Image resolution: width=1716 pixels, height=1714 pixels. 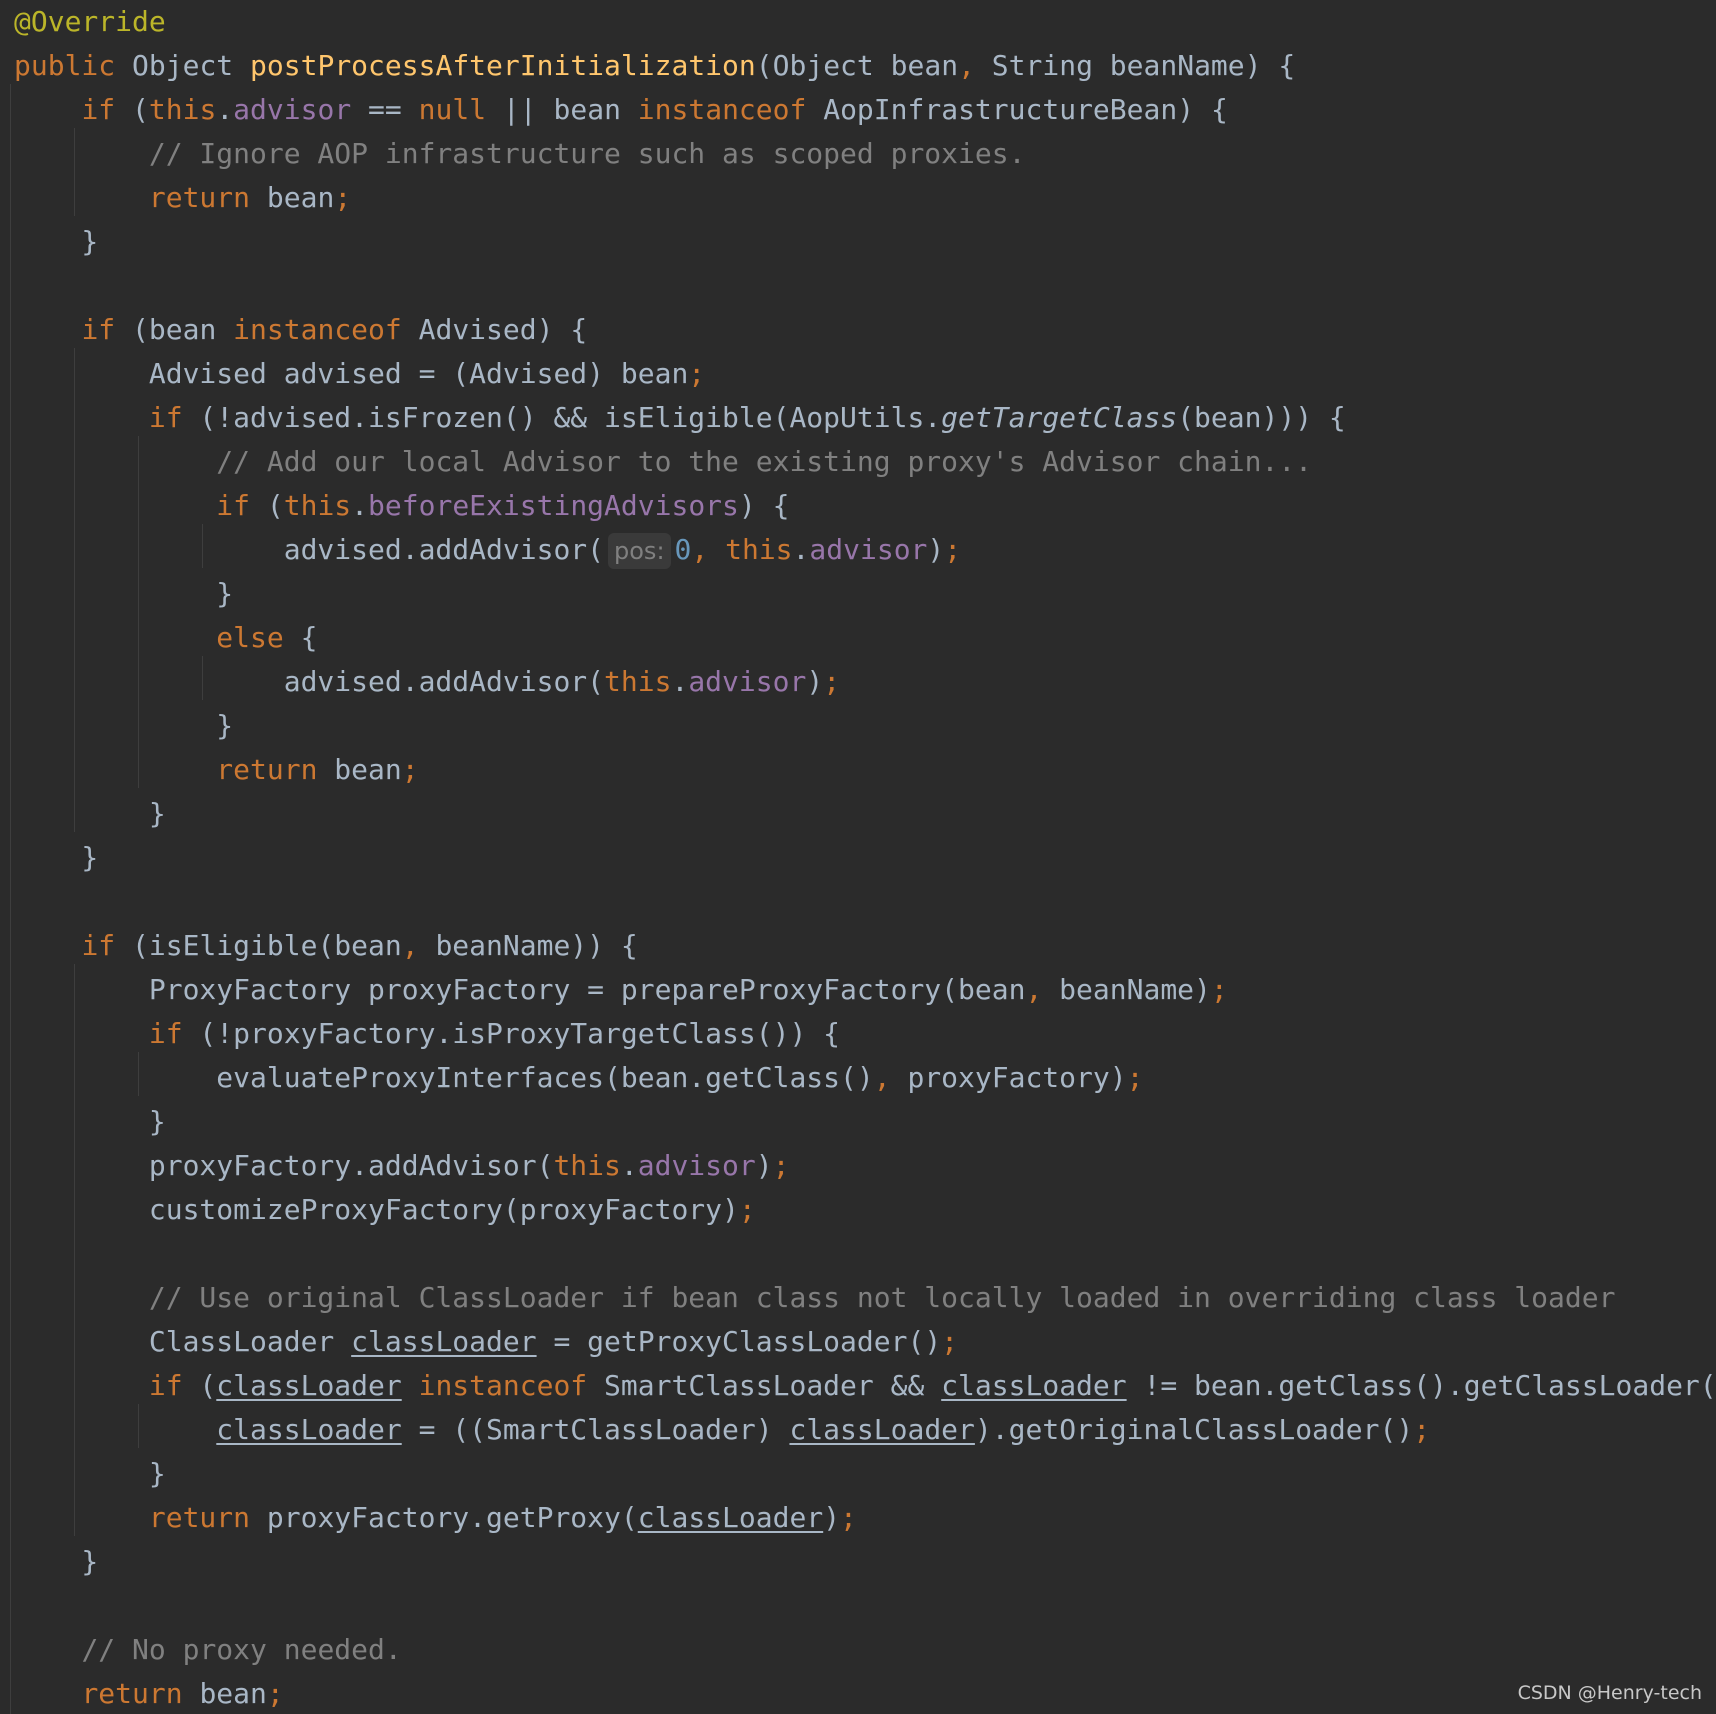 I want to click on code-token: (Object bean, so click(x=857, y=65).